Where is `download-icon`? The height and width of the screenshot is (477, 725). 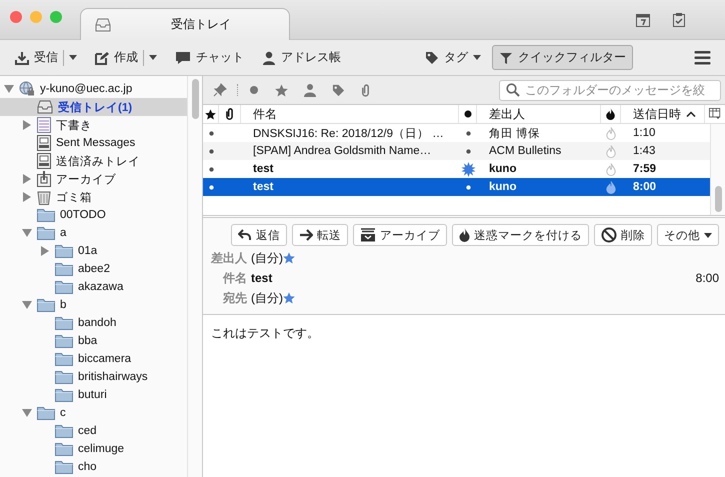
download-icon is located at coordinates (22, 57).